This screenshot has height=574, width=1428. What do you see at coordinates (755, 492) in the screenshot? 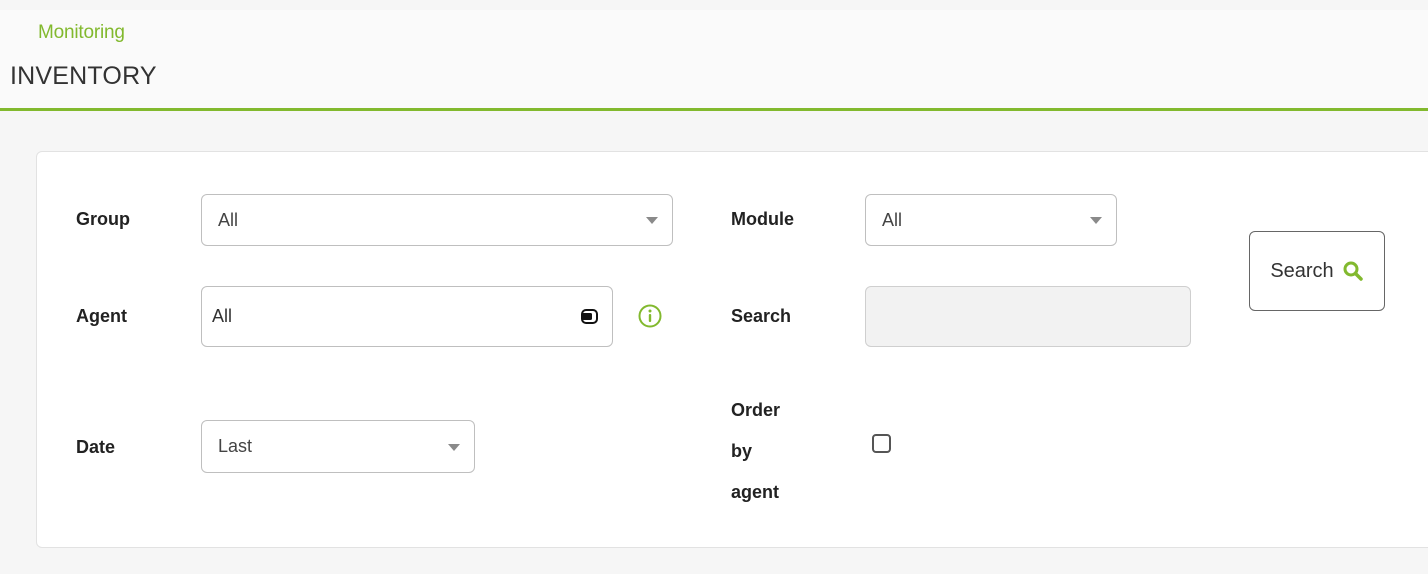
I see `order-by-agent-label-line: agent` at bounding box center [755, 492].